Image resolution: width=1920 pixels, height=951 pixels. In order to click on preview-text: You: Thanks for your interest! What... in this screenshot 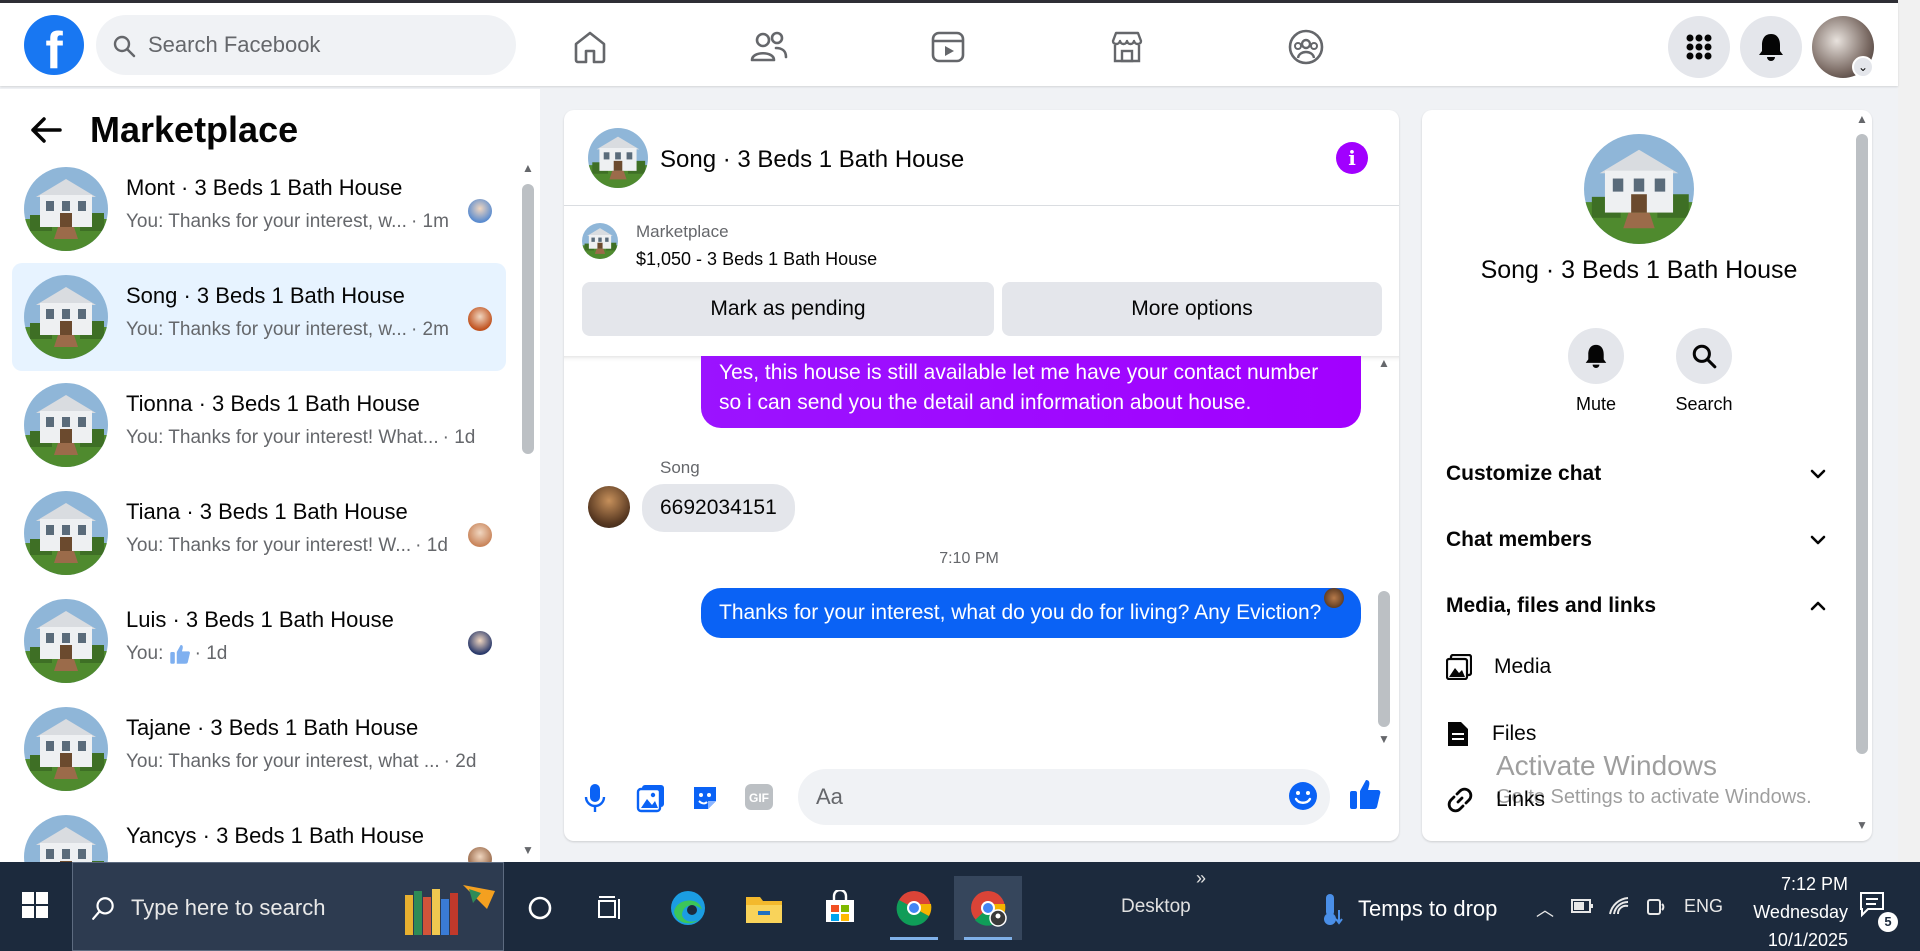, I will do `click(282, 437)`.